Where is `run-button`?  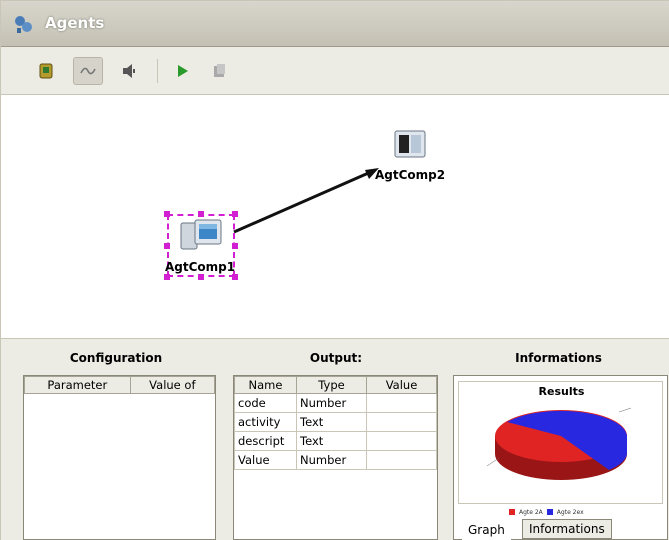
run-button is located at coordinates (182, 71).